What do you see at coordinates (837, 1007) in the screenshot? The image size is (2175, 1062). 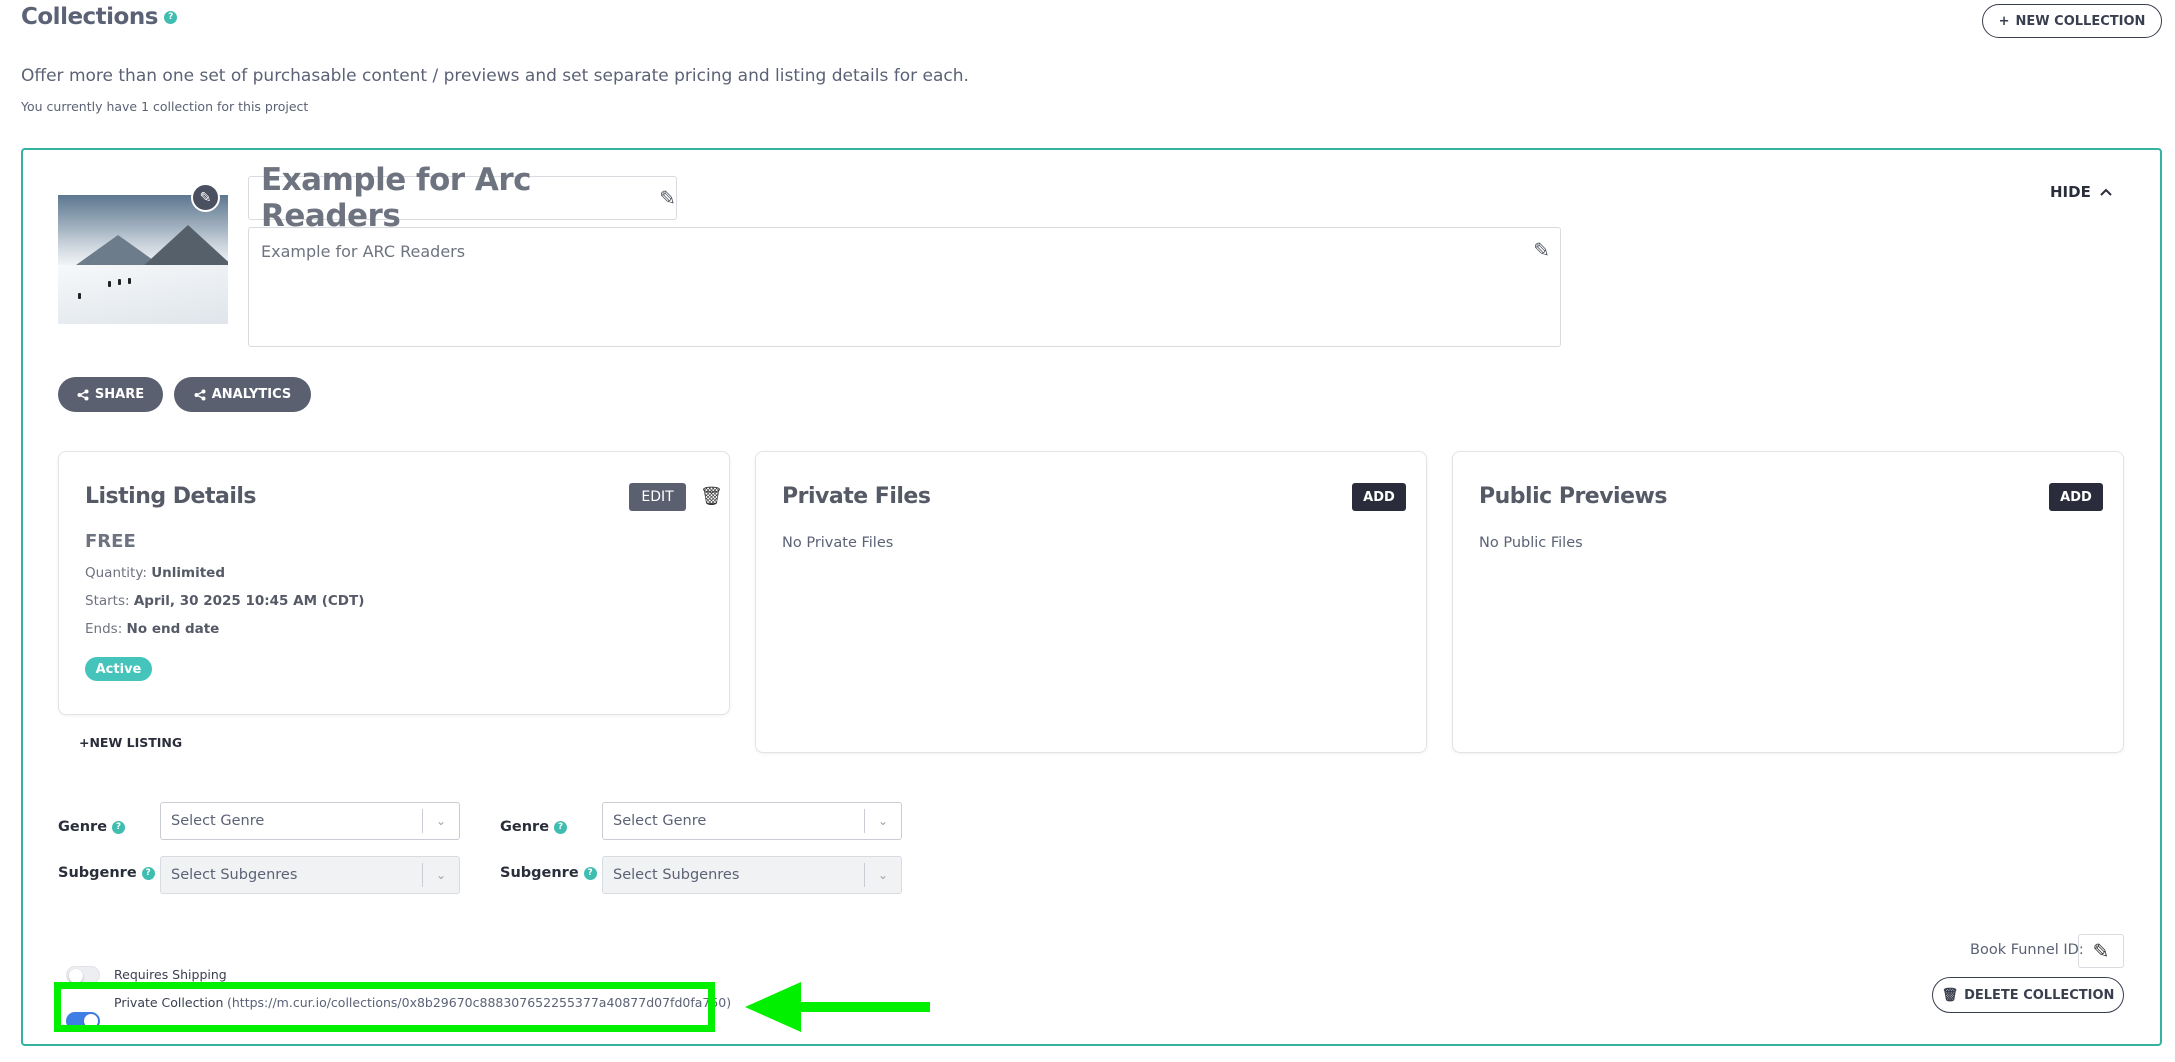 I see `arrow-left-icon` at bounding box center [837, 1007].